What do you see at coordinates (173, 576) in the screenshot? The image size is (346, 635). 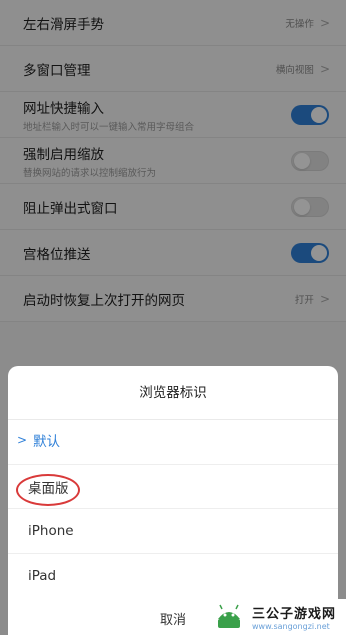 I see `option-ipad: iPad` at bounding box center [173, 576].